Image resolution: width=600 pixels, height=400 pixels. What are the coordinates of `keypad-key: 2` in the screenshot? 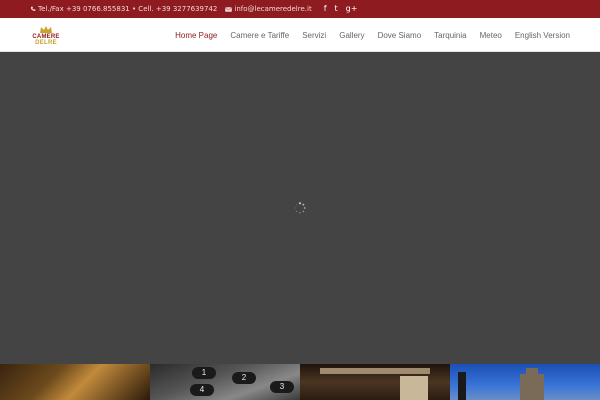 It's located at (244, 378).